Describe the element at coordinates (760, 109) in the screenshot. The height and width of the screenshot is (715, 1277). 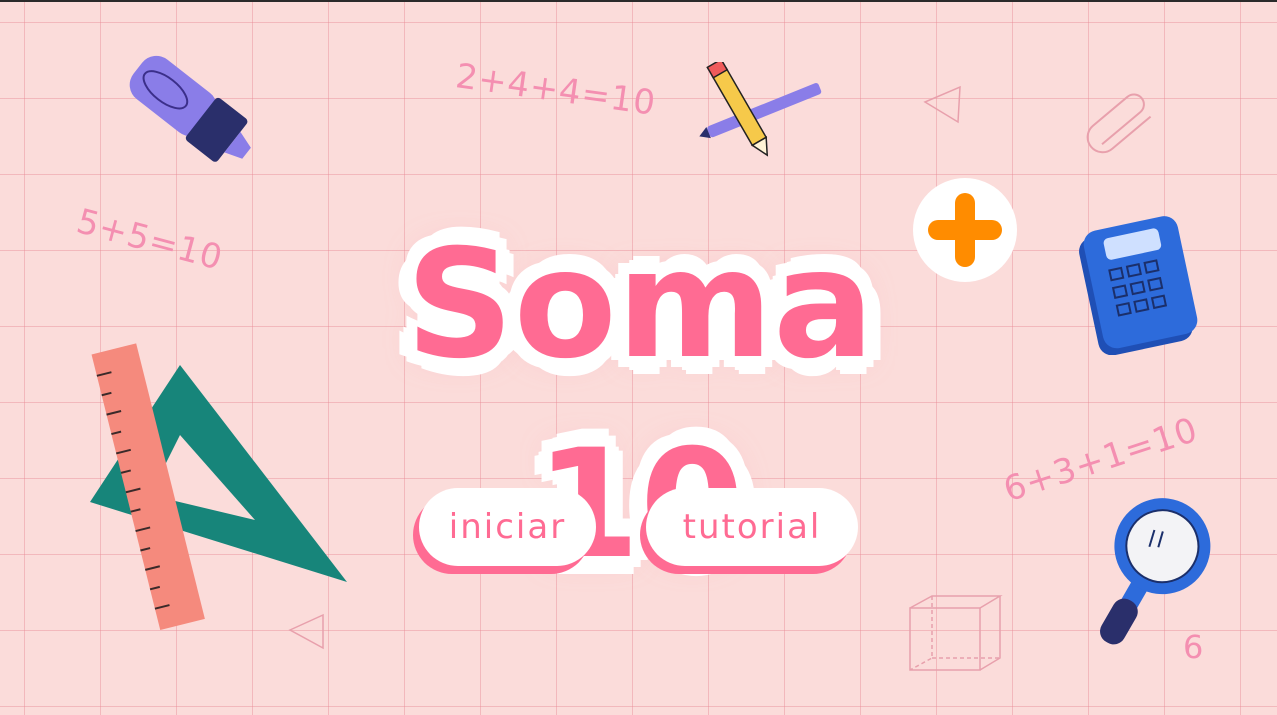
I see `pencil-icon` at that location.